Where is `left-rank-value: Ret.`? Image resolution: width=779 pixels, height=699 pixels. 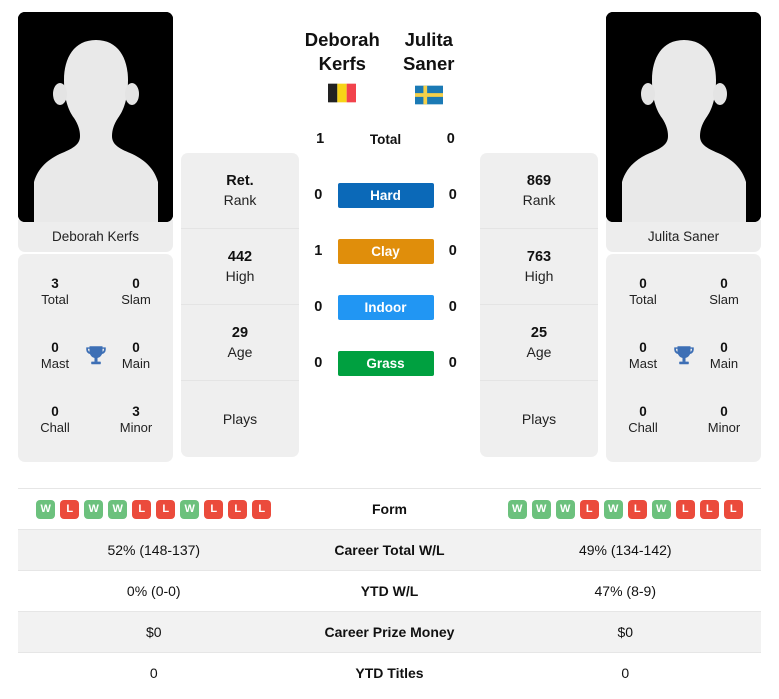
left-rank-value: Ret. is located at coordinates (240, 180).